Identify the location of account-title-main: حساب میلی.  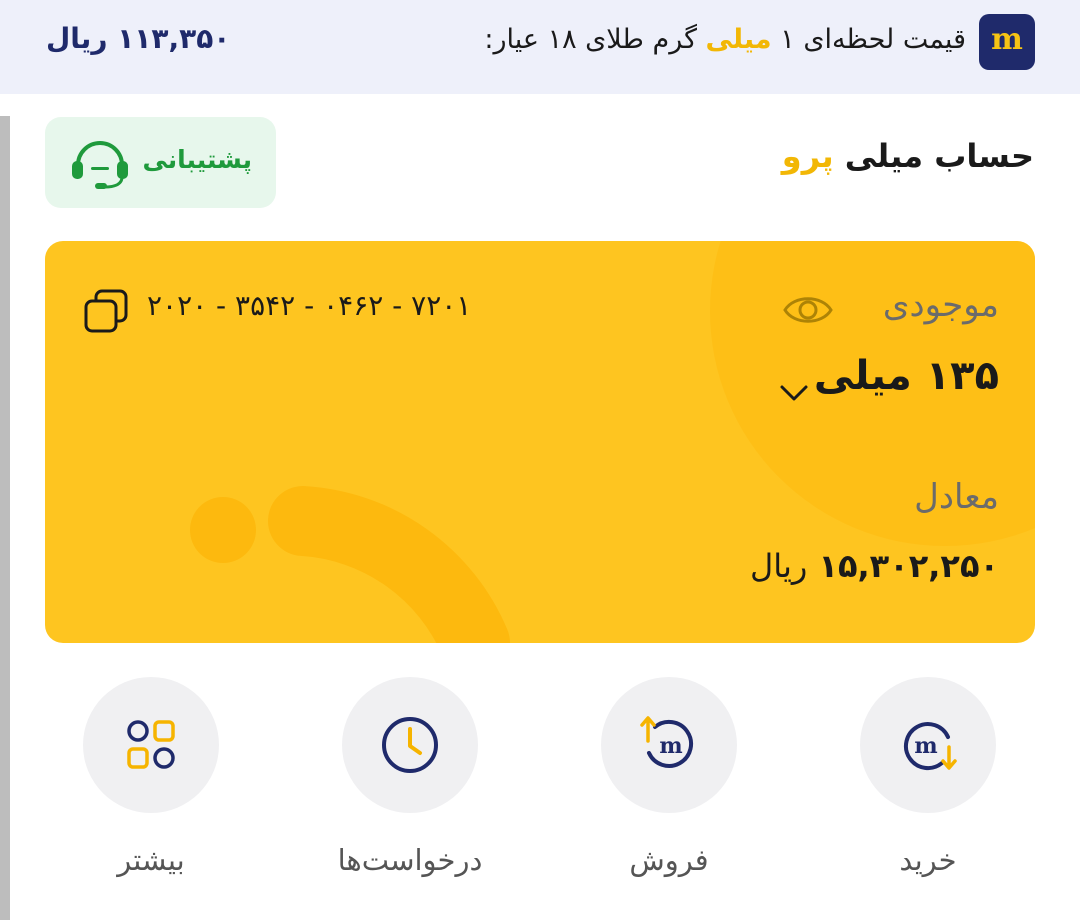
(939, 156).